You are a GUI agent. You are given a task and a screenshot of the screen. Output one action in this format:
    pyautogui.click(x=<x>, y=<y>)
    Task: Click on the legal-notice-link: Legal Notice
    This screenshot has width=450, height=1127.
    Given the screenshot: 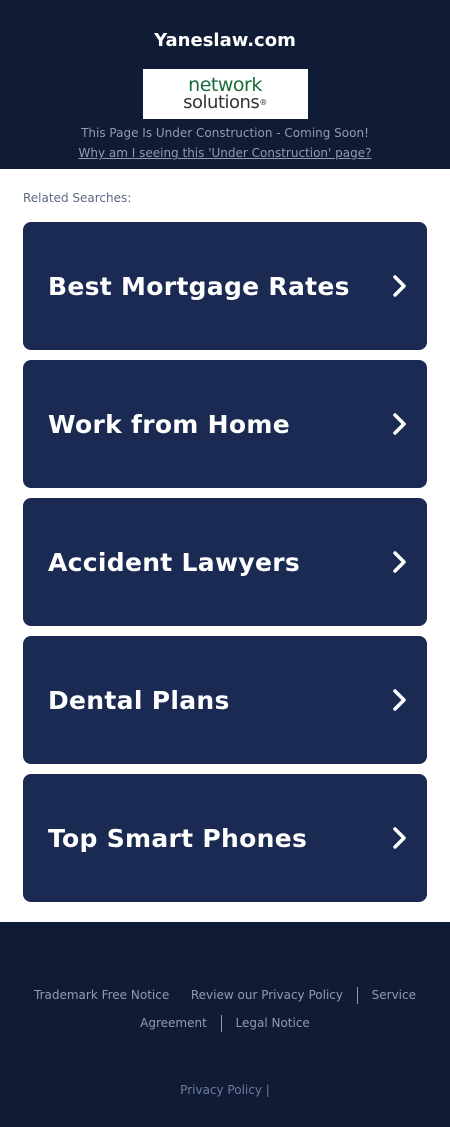 What is the action you would take?
    pyautogui.click(x=272, y=1023)
    